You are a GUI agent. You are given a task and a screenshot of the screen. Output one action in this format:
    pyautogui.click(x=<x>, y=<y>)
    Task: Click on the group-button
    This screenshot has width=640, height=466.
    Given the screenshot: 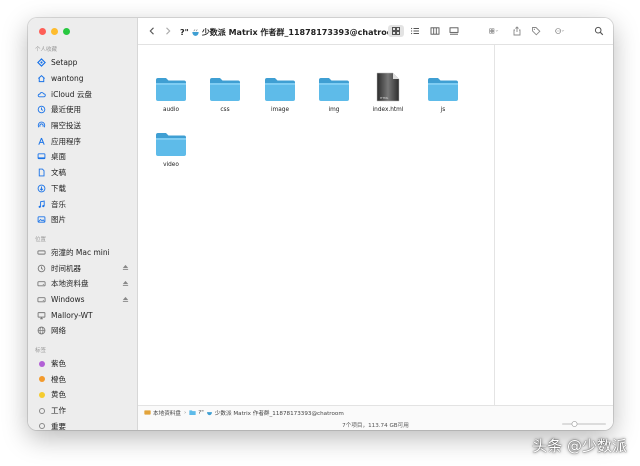 What is the action you would take?
    pyautogui.click(x=494, y=31)
    